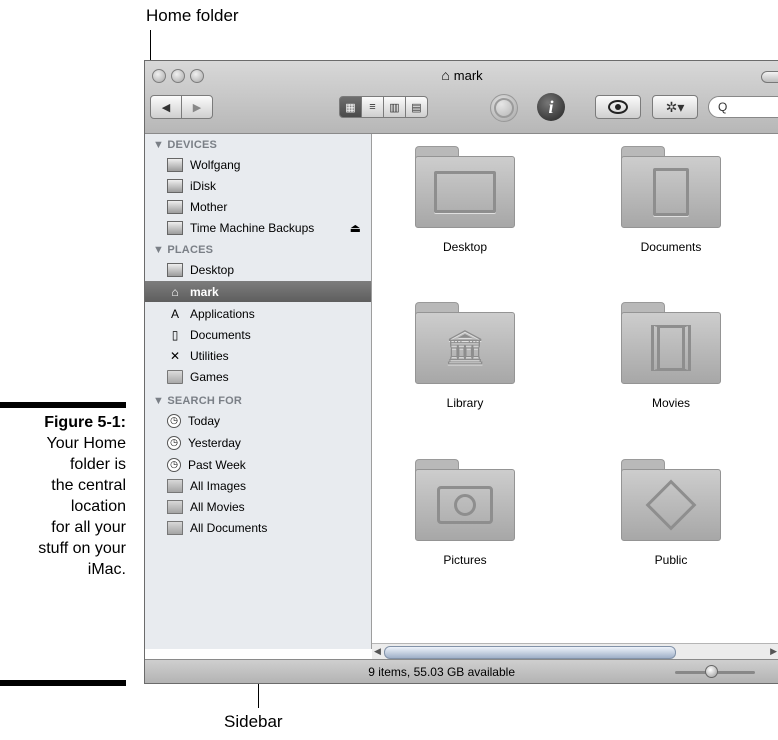  I want to click on forward-button: ▶, so click(197, 107).